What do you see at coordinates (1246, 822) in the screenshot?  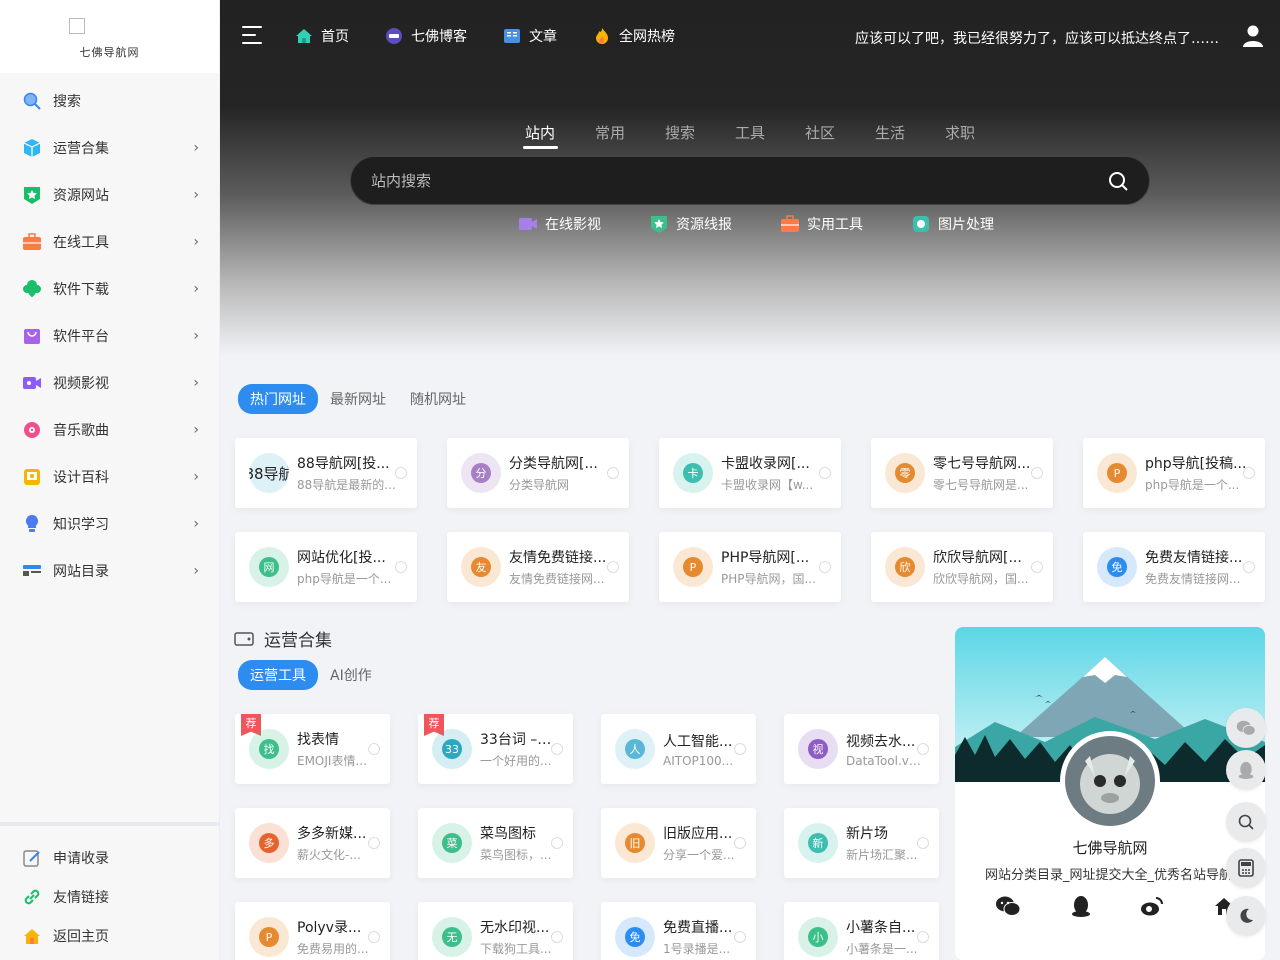 I see `search-float-button` at bounding box center [1246, 822].